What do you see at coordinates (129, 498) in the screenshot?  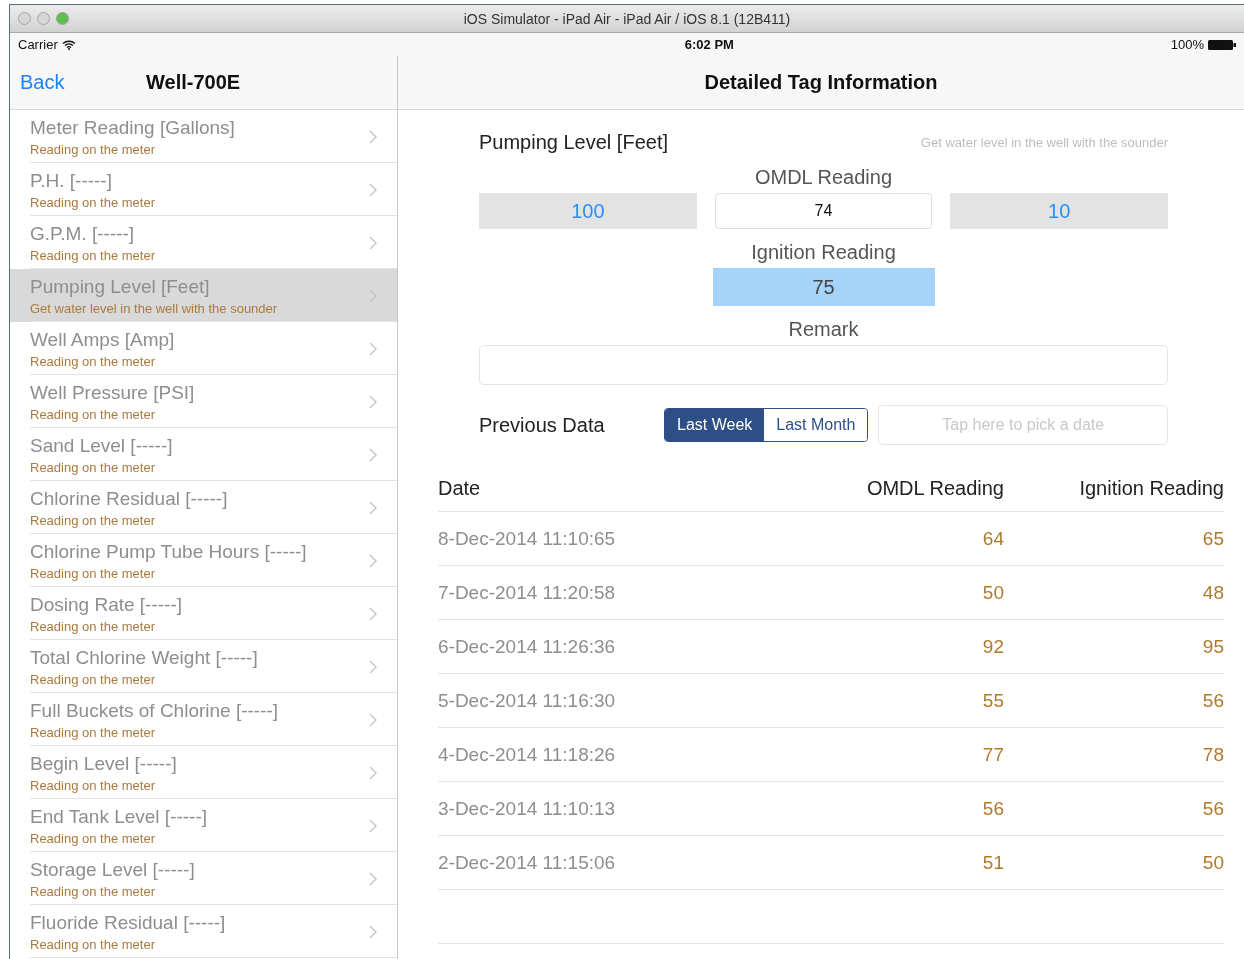 I see `item-title: Chlorine Residual [-----]` at bounding box center [129, 498].